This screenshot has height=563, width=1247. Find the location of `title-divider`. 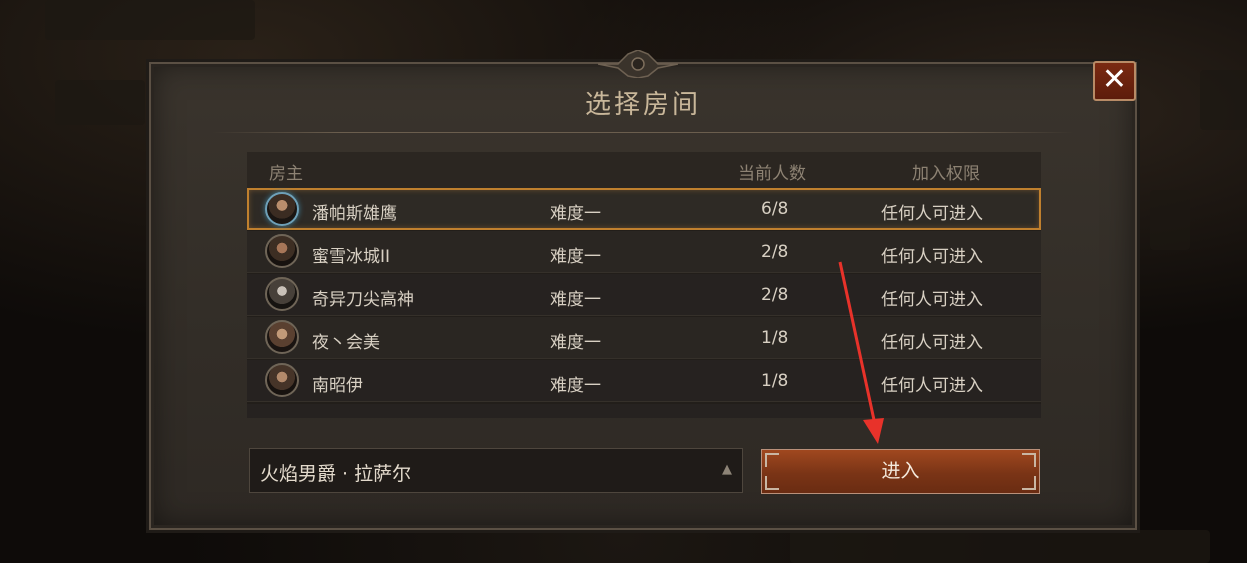

title-divider is located at coordinates (643, 132).